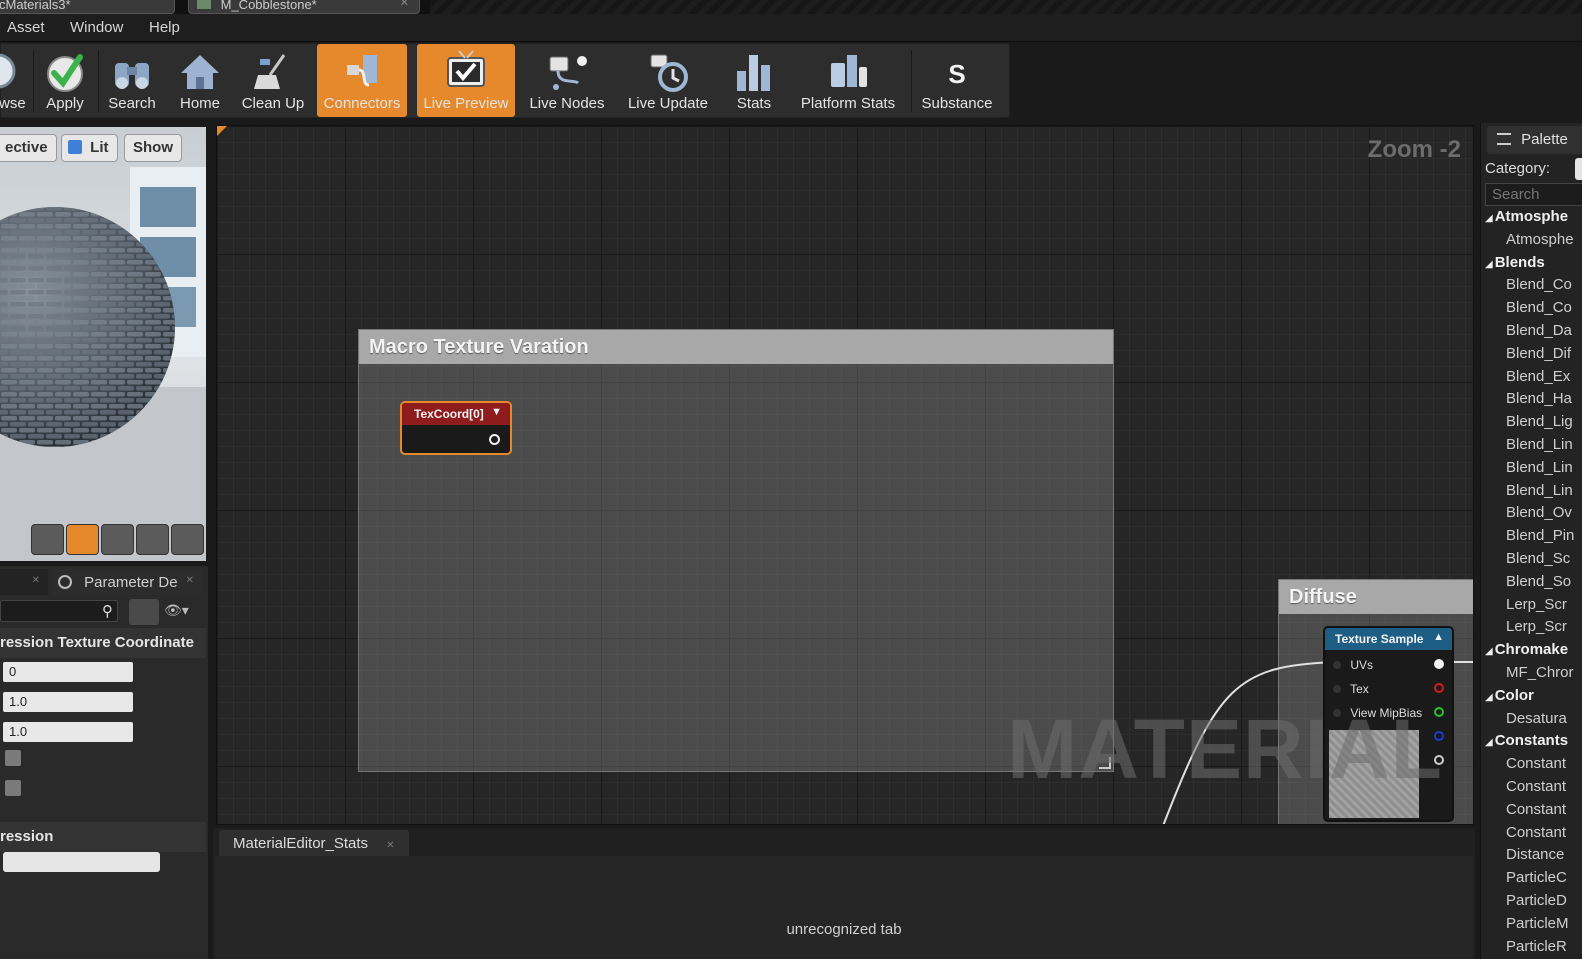 This screenshot has height=959, width=1582. What do you see at coordinates (117, 539) in the screenshot?
I see `plane-preview-icon` at bounding box center [117, 539].